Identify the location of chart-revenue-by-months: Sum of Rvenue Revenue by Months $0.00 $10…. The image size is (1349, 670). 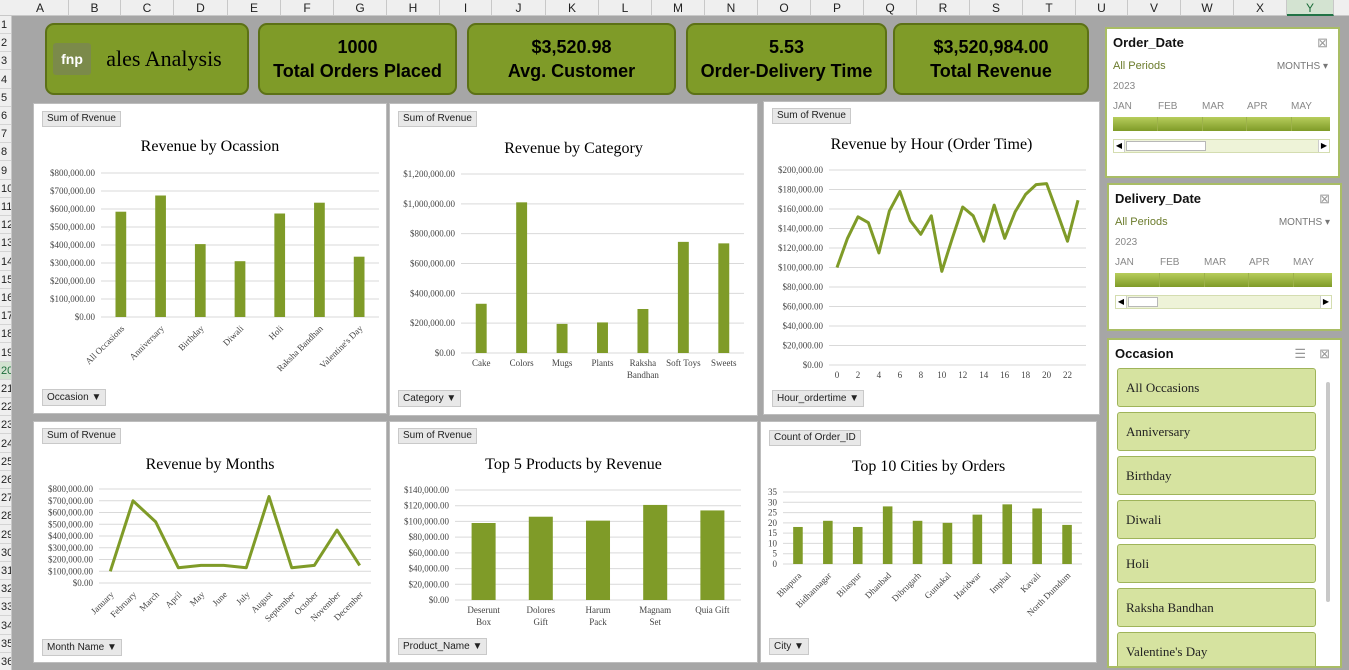
(210, 542).